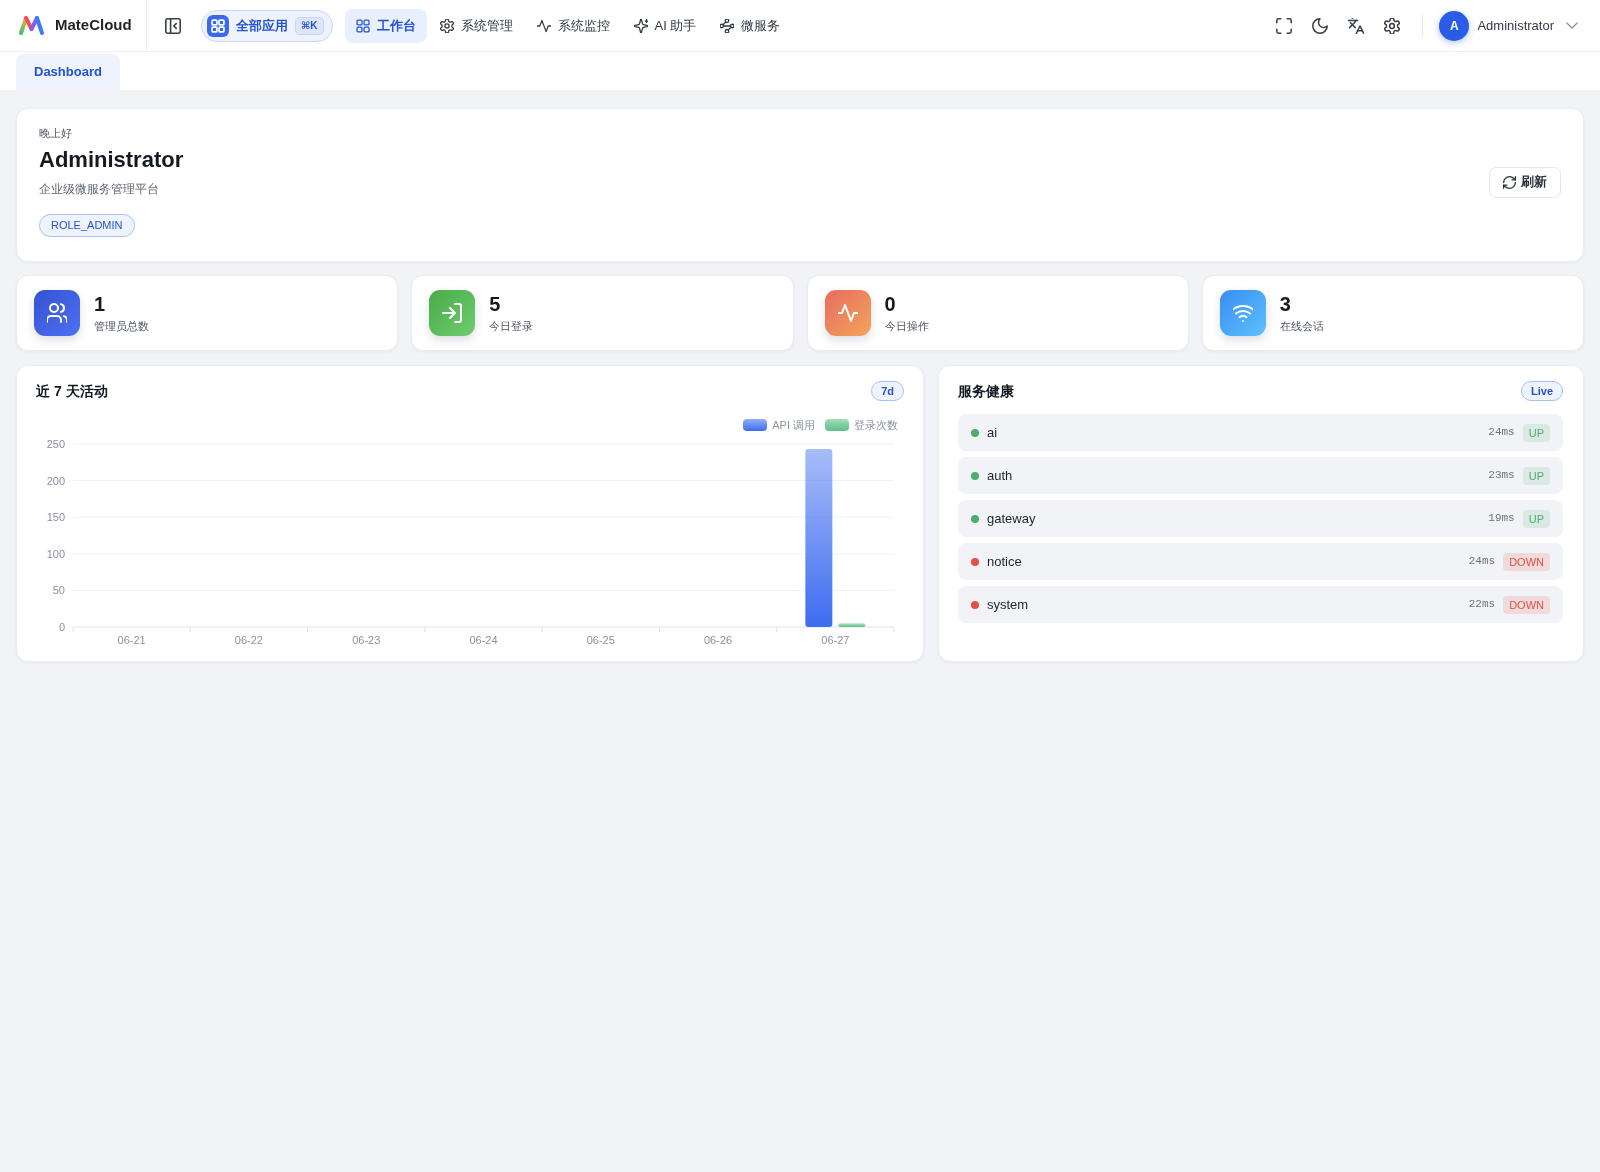 The height and width of the screenshot is (1172, 1600). I want to click on axis-tick-label: 50, so click(58, 590).